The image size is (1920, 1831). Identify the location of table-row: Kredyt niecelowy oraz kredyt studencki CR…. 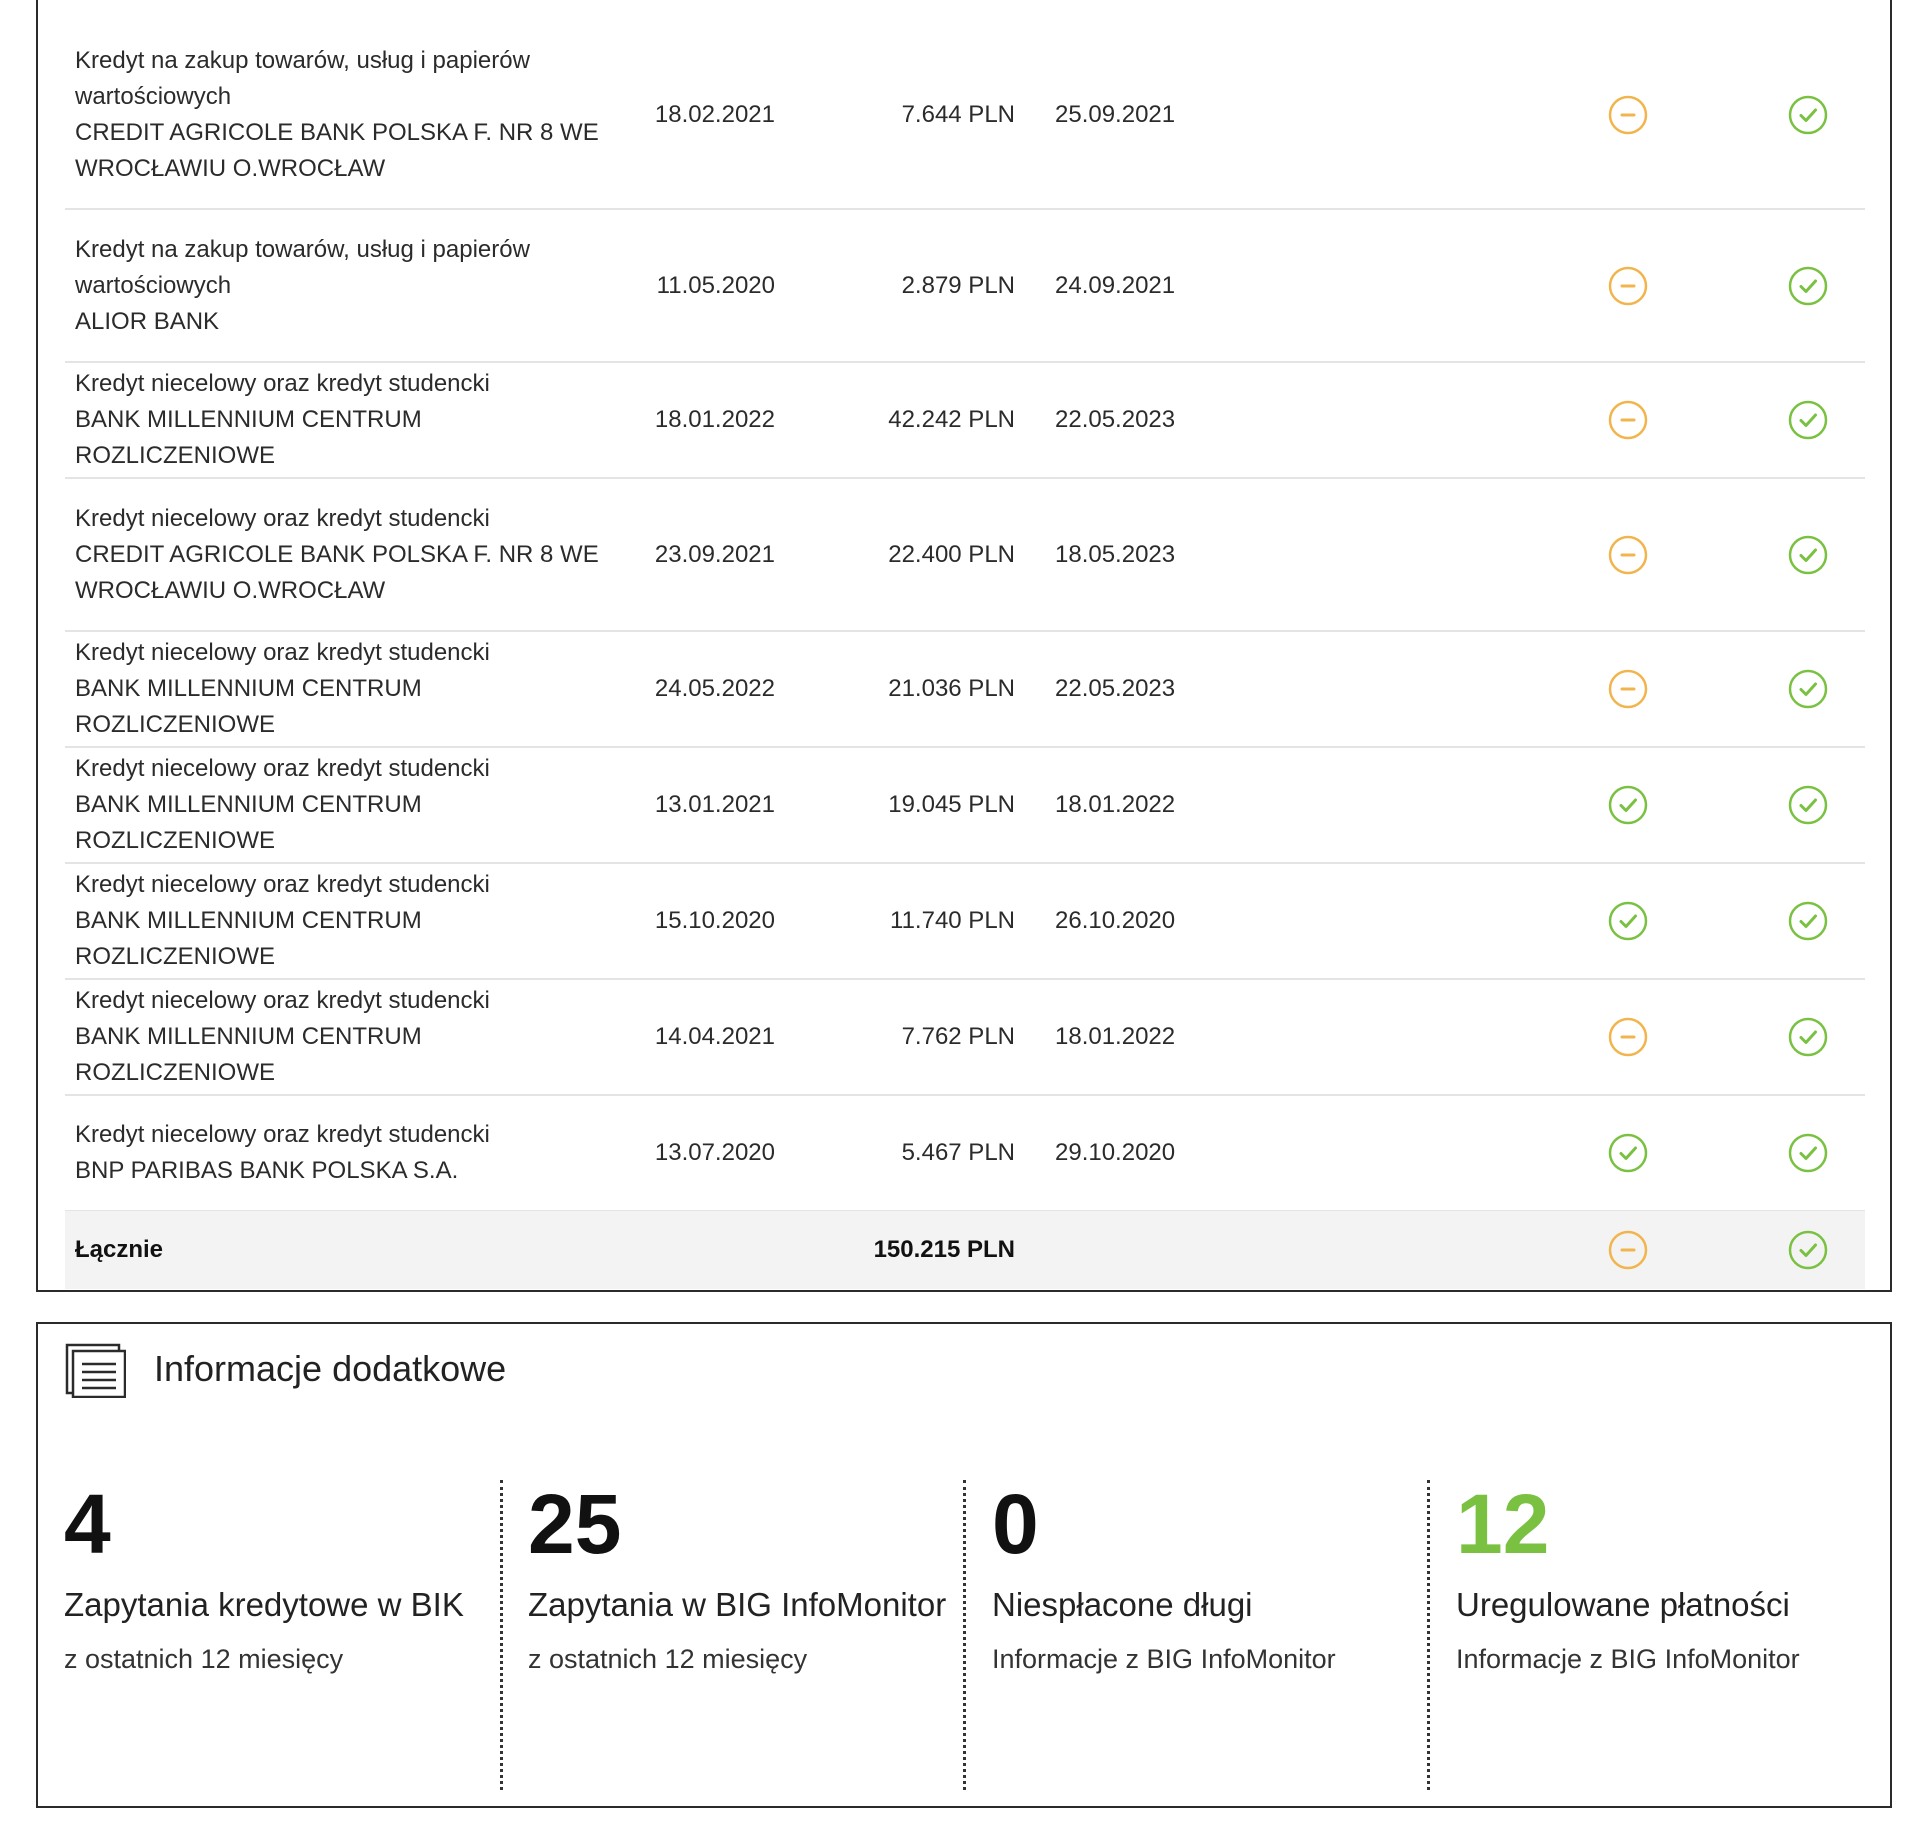
(965, 555).